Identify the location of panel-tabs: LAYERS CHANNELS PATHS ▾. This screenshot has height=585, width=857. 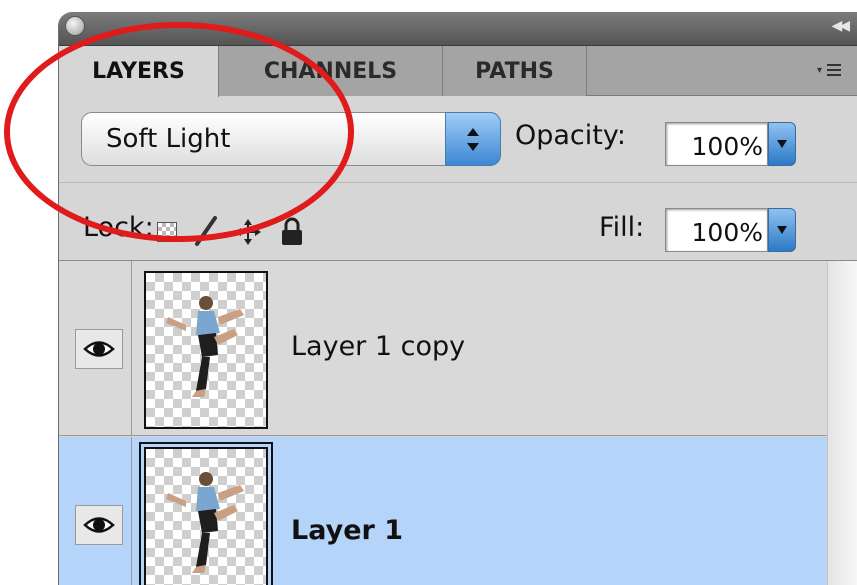
(458, 71).